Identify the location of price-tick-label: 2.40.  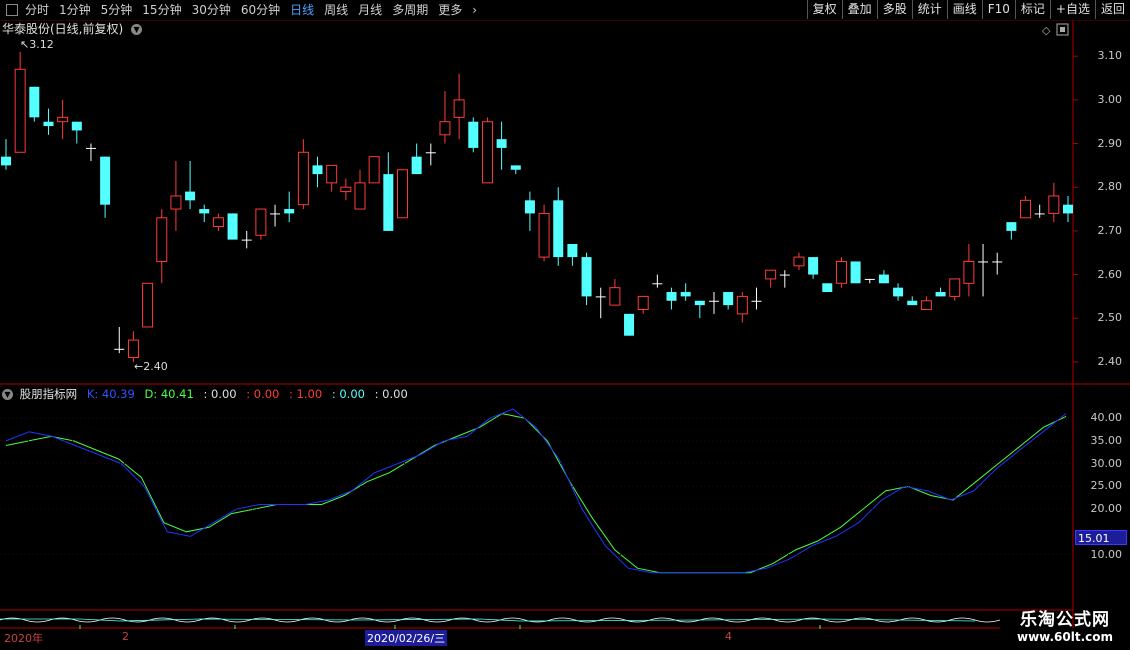
(1110, 361).